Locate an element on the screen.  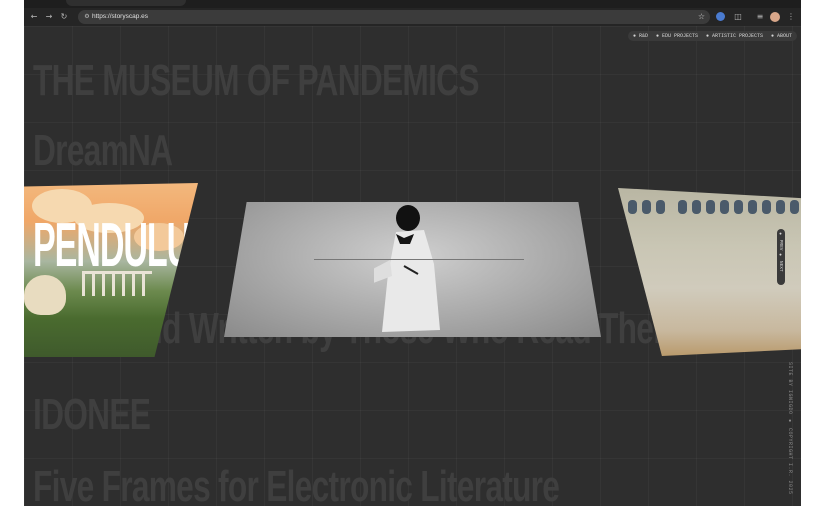
extensions-puzzle-icon: ◫ is located at coordinates (738, 17).